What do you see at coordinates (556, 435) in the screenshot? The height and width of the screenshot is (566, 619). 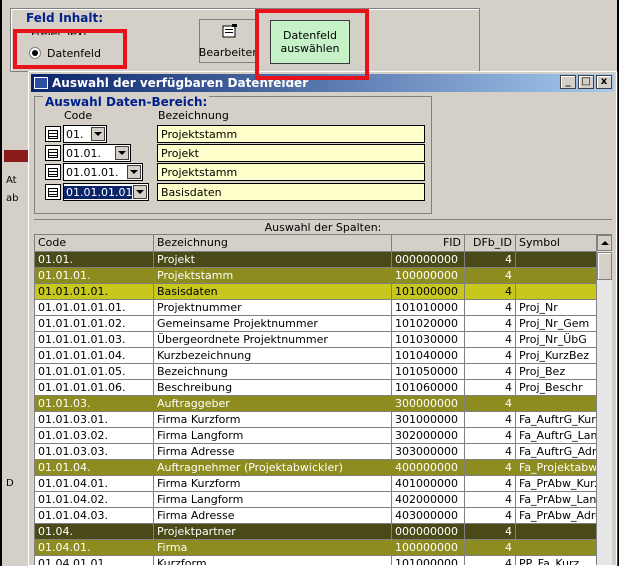 I see `cell-symbol: Fa_AuftrG_Lang` at bounding box center [556, 435].